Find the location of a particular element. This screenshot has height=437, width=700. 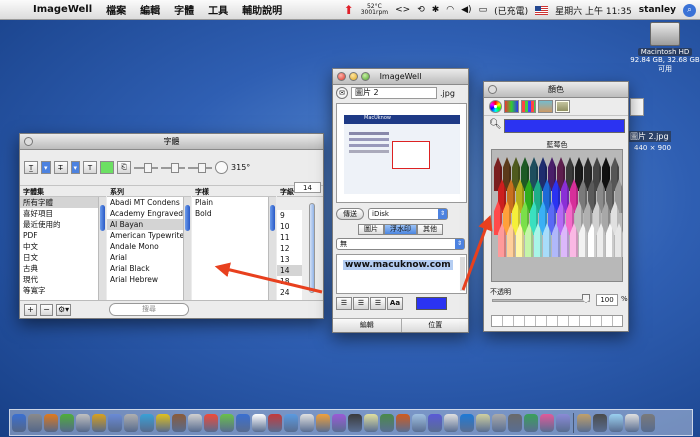

family-item: American Typewrite is located at coordinates (149, 235).